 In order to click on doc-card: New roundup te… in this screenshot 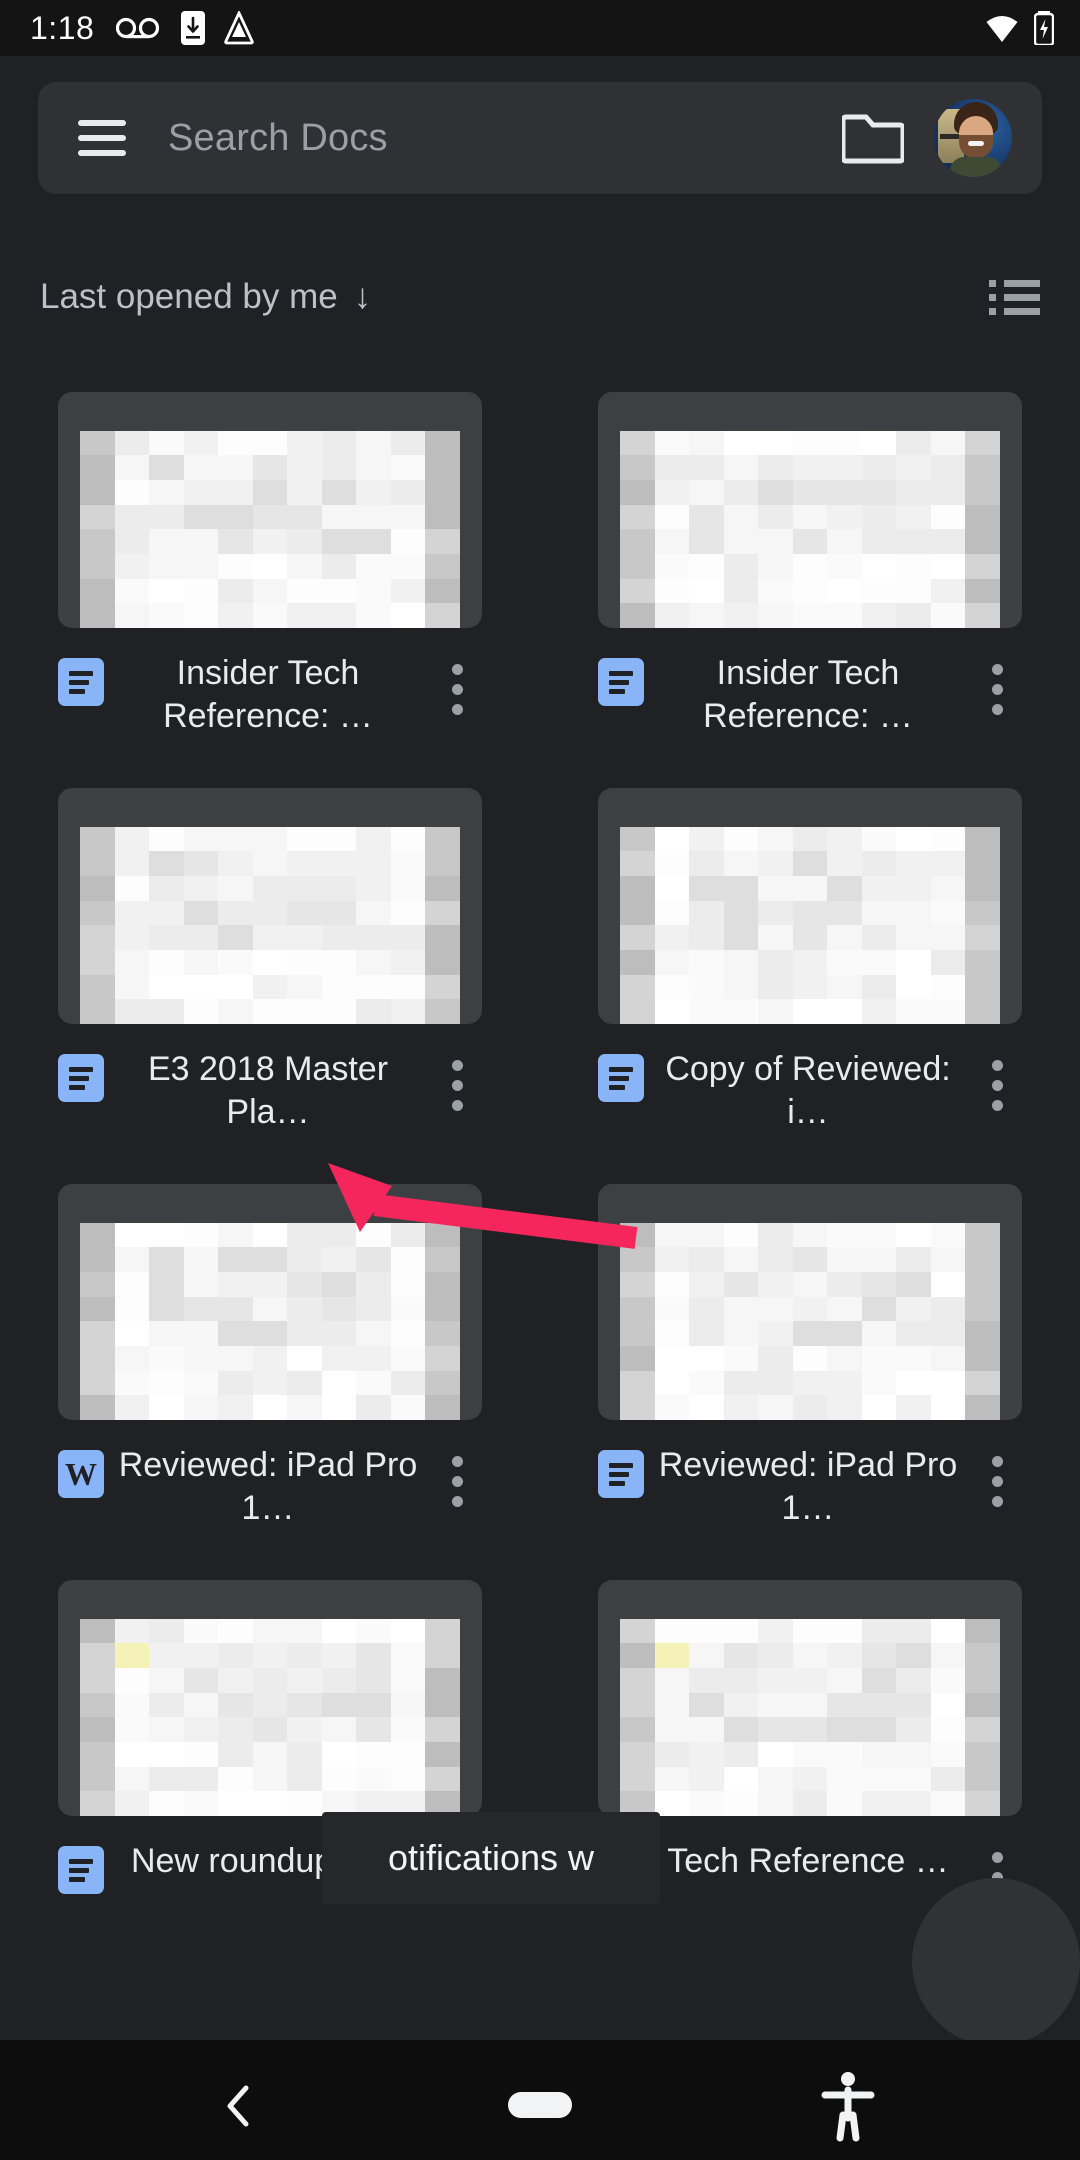, I will do `click(270, 1778)`.